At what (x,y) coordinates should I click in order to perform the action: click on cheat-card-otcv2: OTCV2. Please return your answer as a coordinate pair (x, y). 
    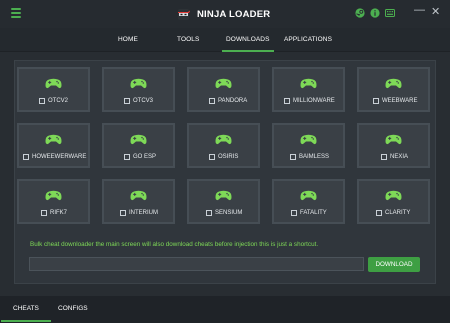
    Looking at the image, I should click on (53, 89).